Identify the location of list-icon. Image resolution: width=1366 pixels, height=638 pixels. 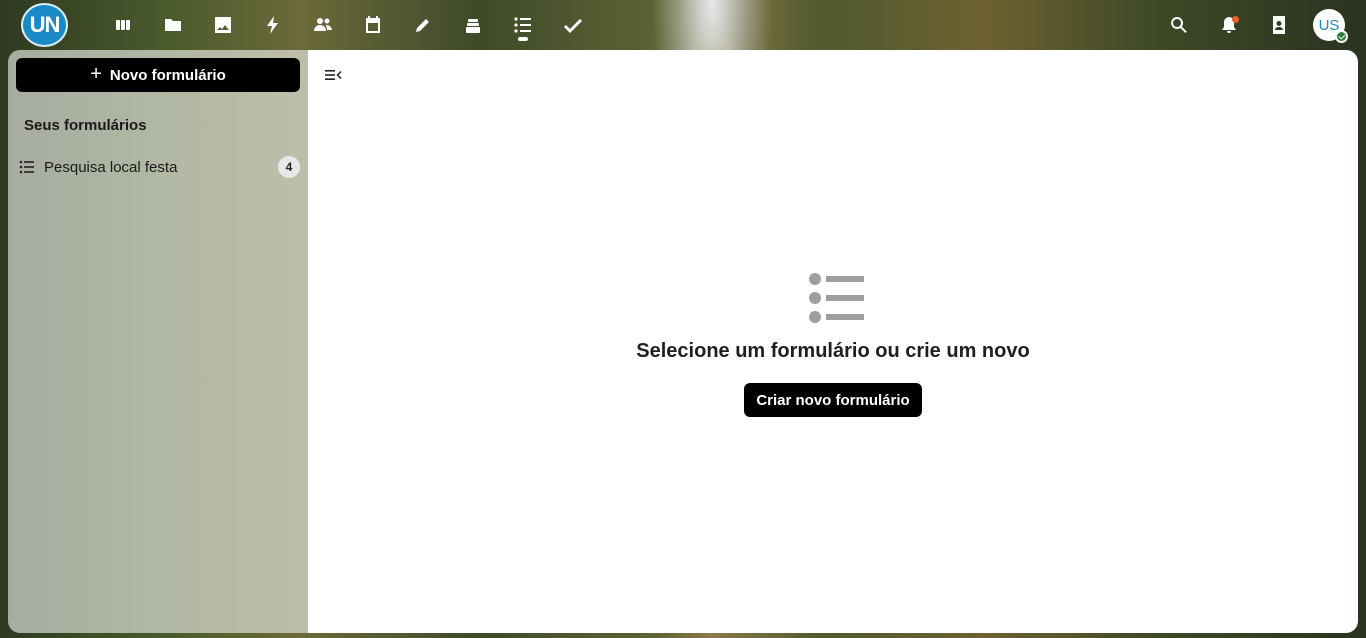
(26, 167).